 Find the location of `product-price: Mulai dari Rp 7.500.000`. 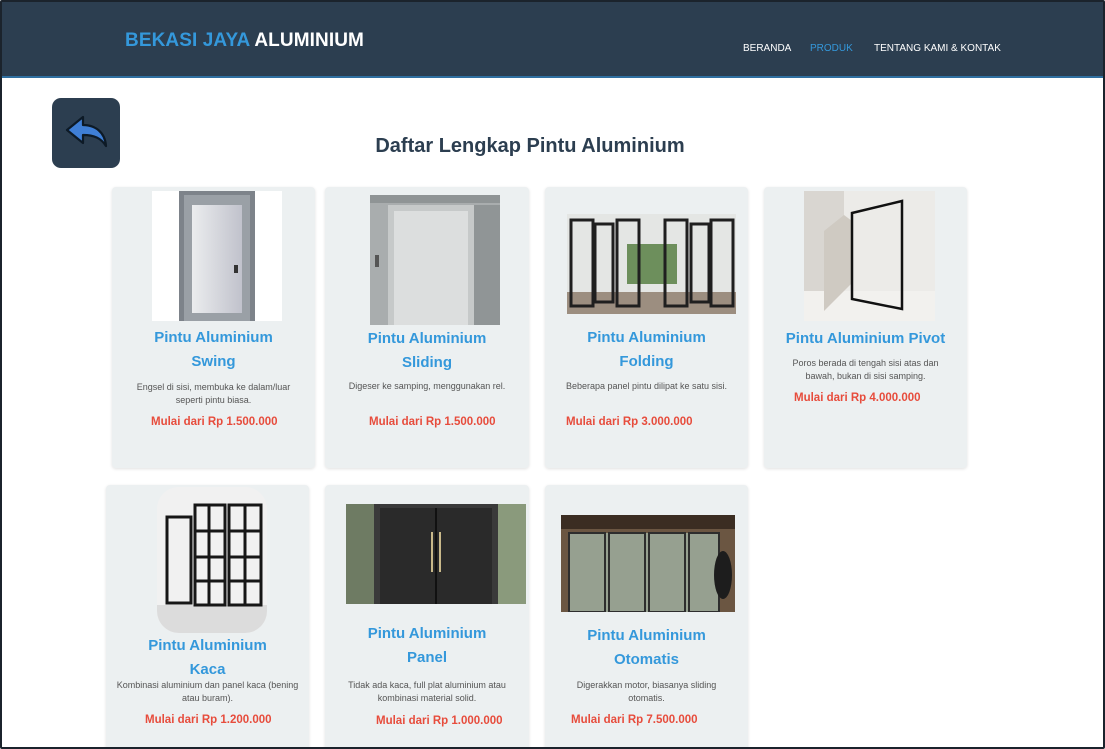

product-price: Mulai dari Rp 7.500.000 is located at coordinates (634, 720).